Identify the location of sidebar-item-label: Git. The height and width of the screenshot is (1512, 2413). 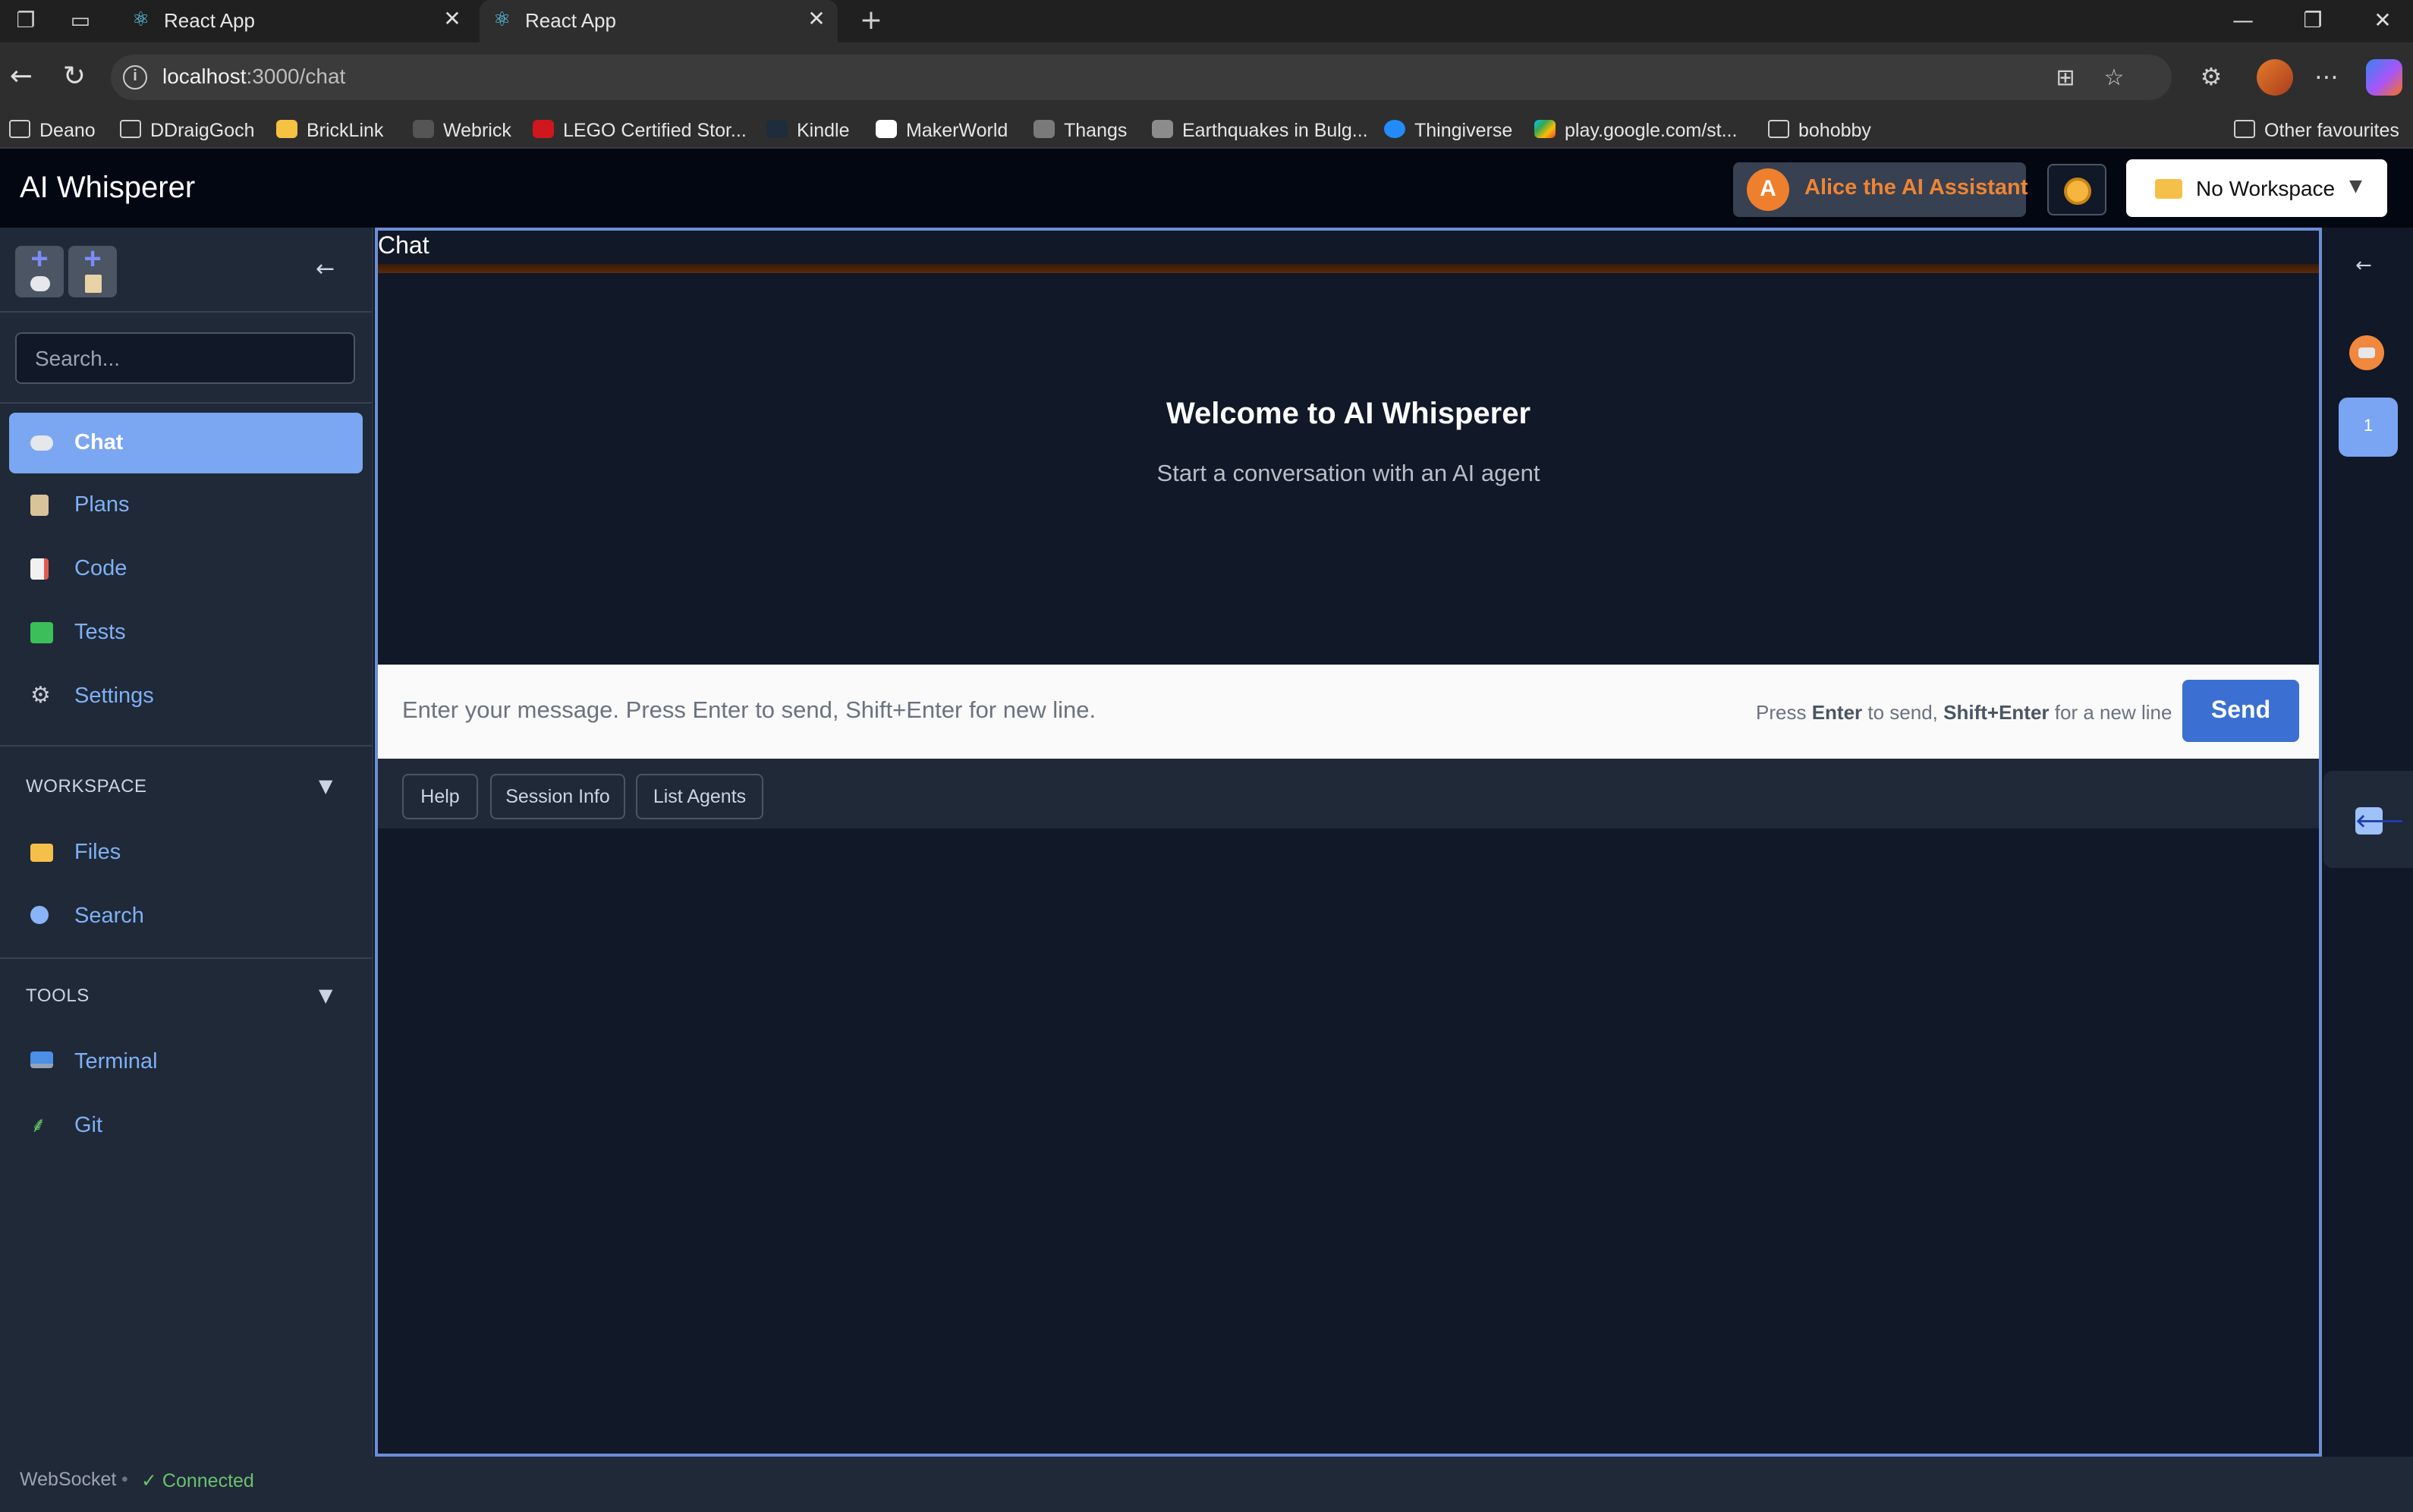
(88, 1126).